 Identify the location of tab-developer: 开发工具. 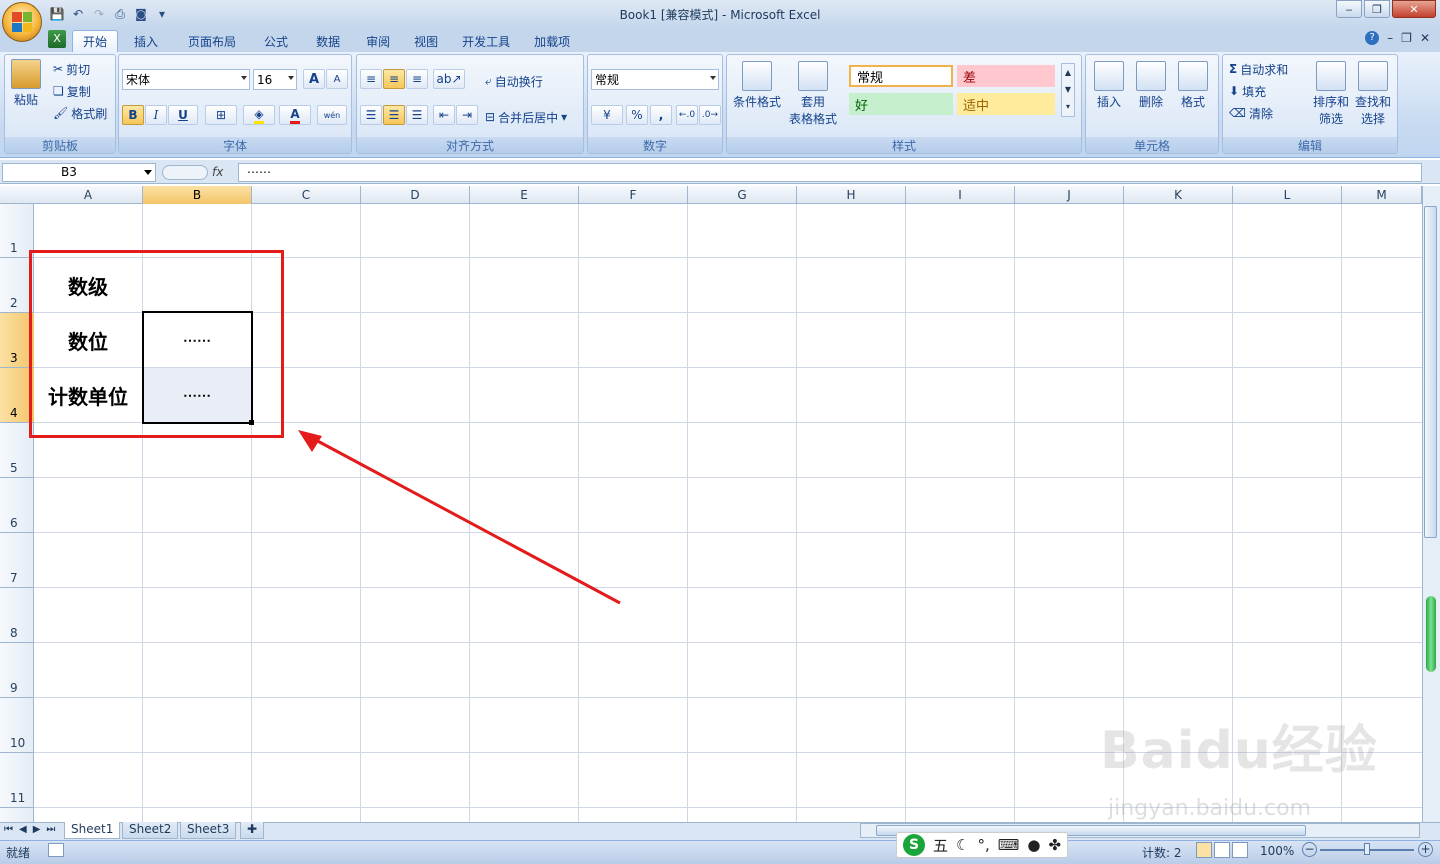
(486, 41).